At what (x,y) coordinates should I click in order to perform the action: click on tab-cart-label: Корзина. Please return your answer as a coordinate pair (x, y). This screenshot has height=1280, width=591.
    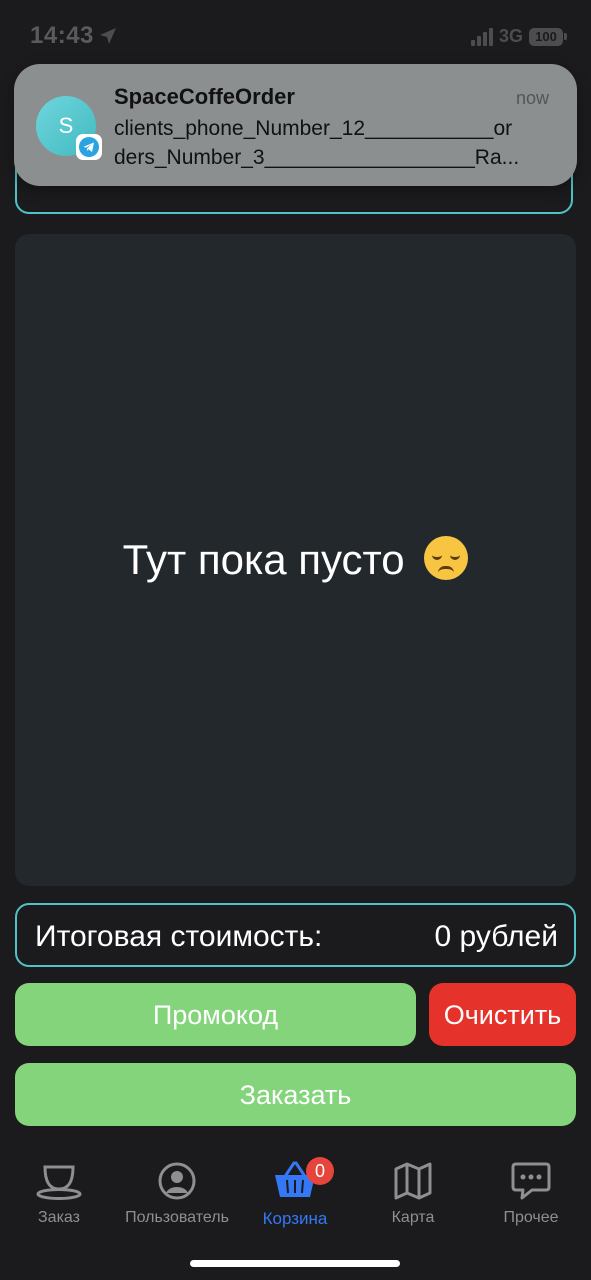
    Looking at the image, I should click on (295, 1218).